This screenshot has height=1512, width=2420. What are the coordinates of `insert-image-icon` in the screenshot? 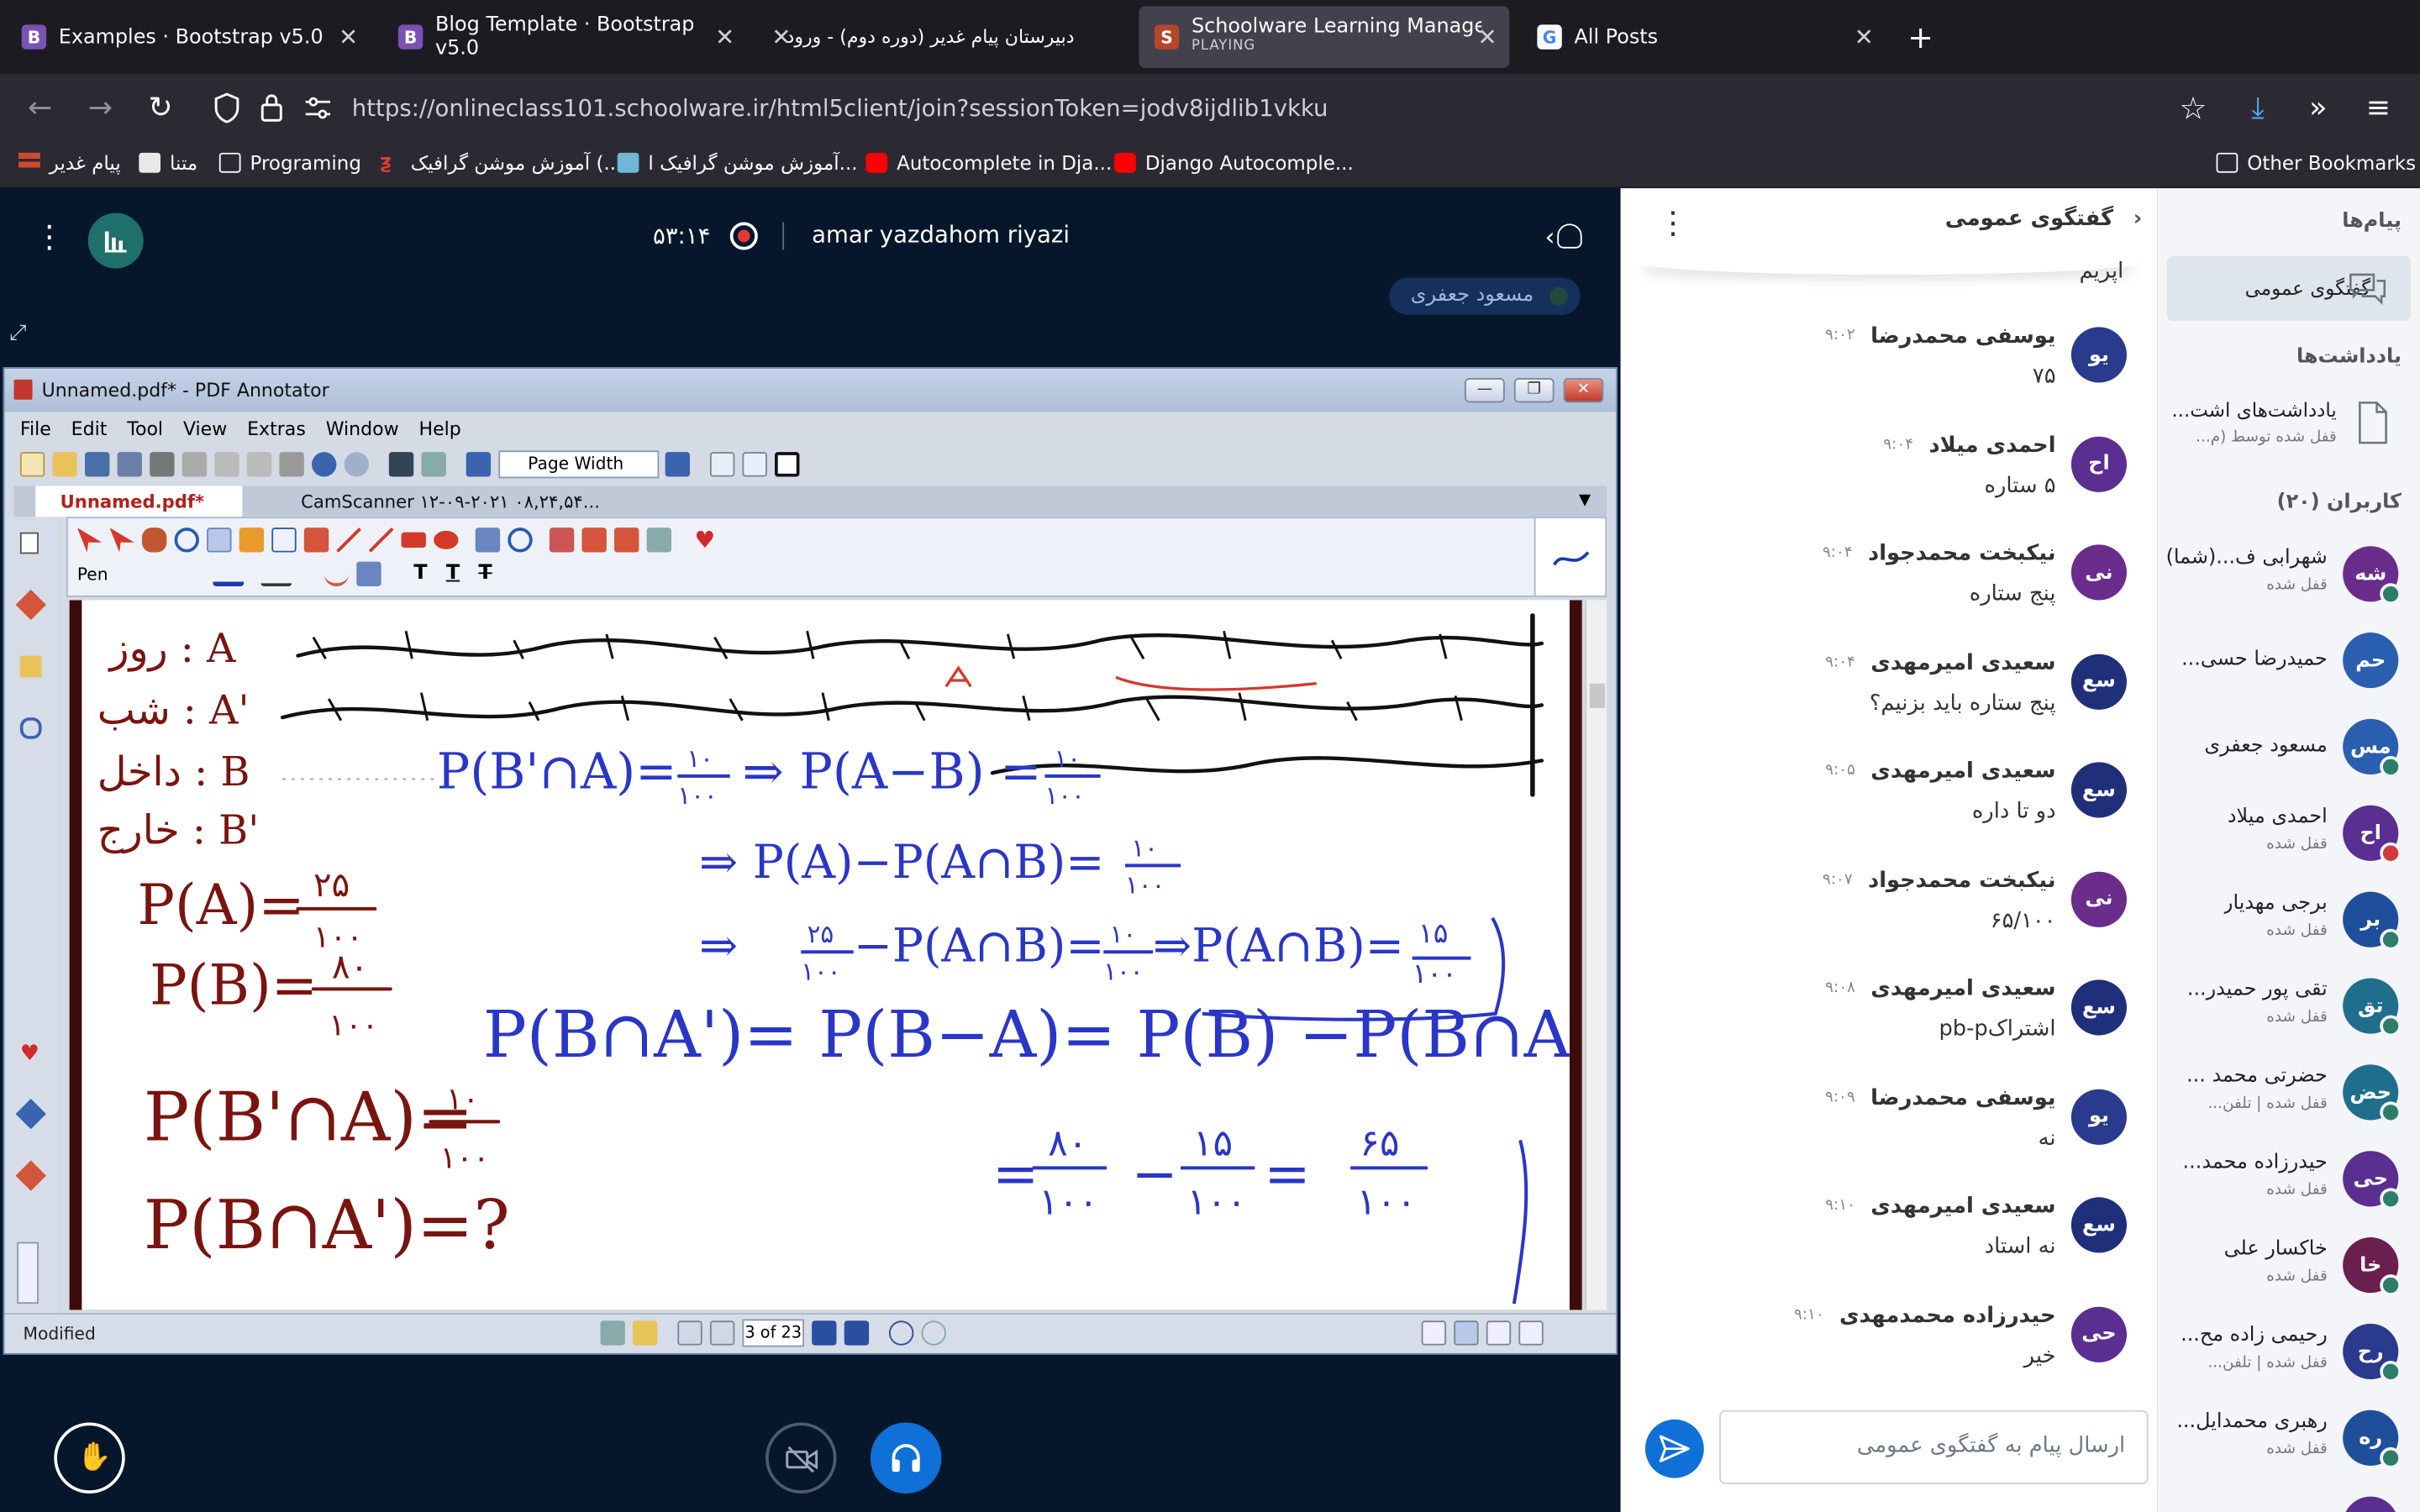 It's located at (658, 540).